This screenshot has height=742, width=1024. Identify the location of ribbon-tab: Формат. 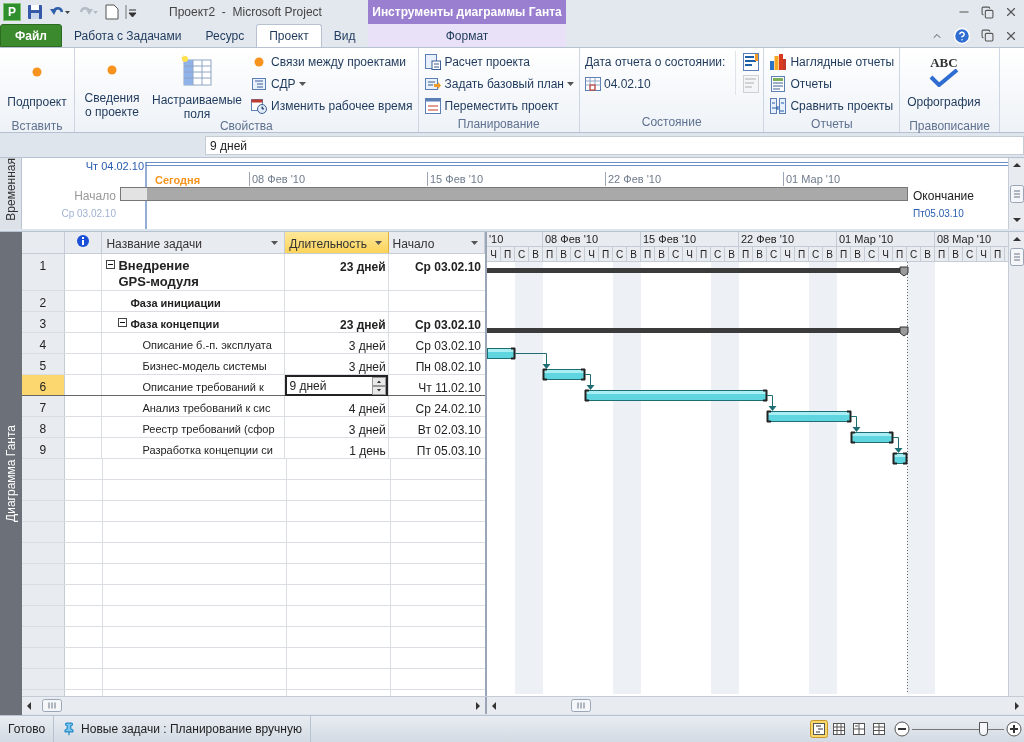
(467, 35).